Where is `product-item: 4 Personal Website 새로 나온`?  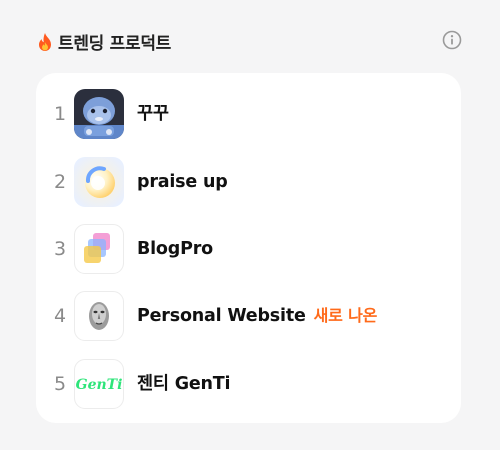
product-item: 4 Personal Website 새로 나온 is located at coordinates (248, 316).